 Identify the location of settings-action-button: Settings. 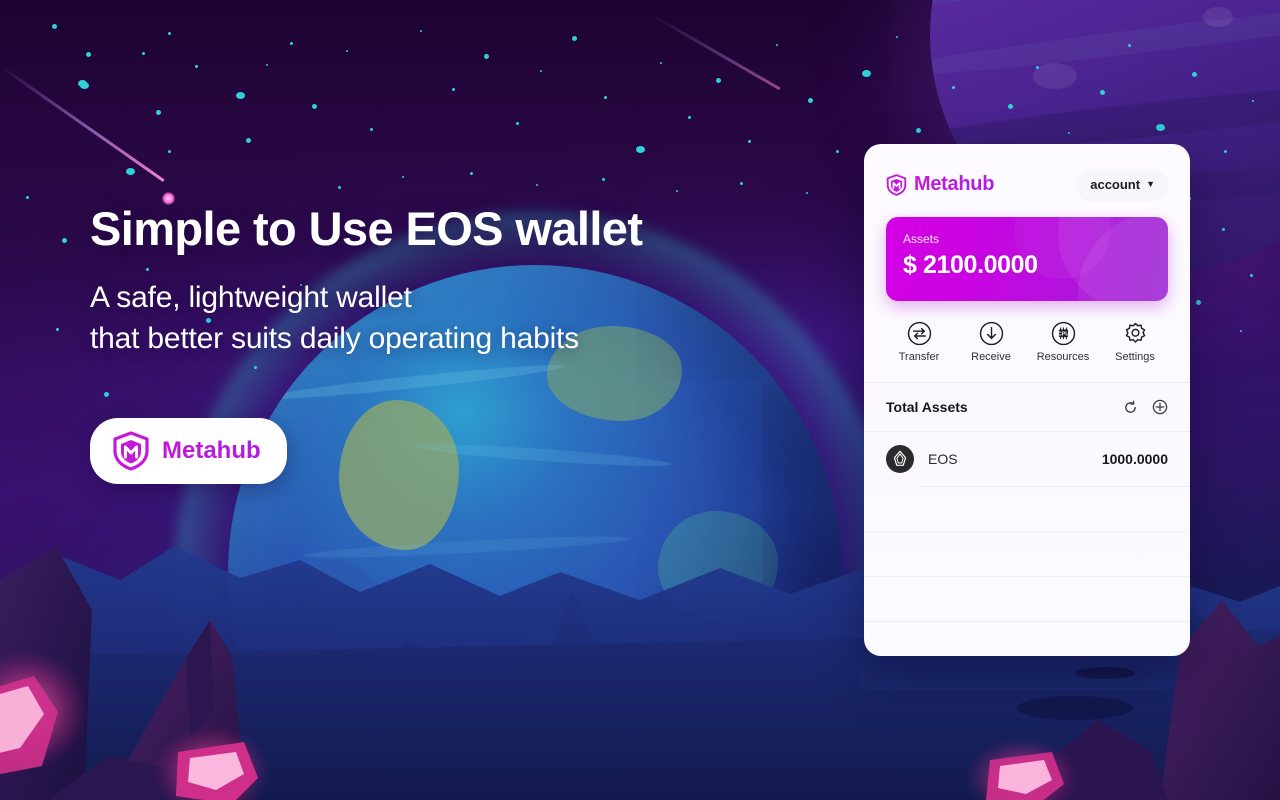
(1135, 342).